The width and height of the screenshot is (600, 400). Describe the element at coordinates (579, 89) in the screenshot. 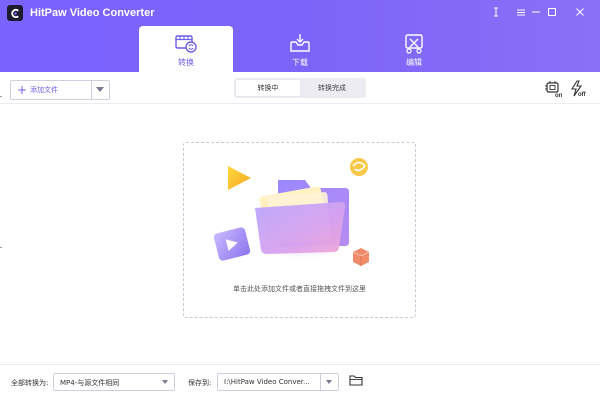

I see `lightning-icon: off` at that location.